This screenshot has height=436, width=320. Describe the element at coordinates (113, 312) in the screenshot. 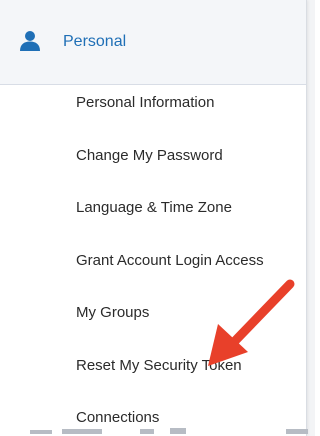

I see `menu-item-label: My Groups` at that location.